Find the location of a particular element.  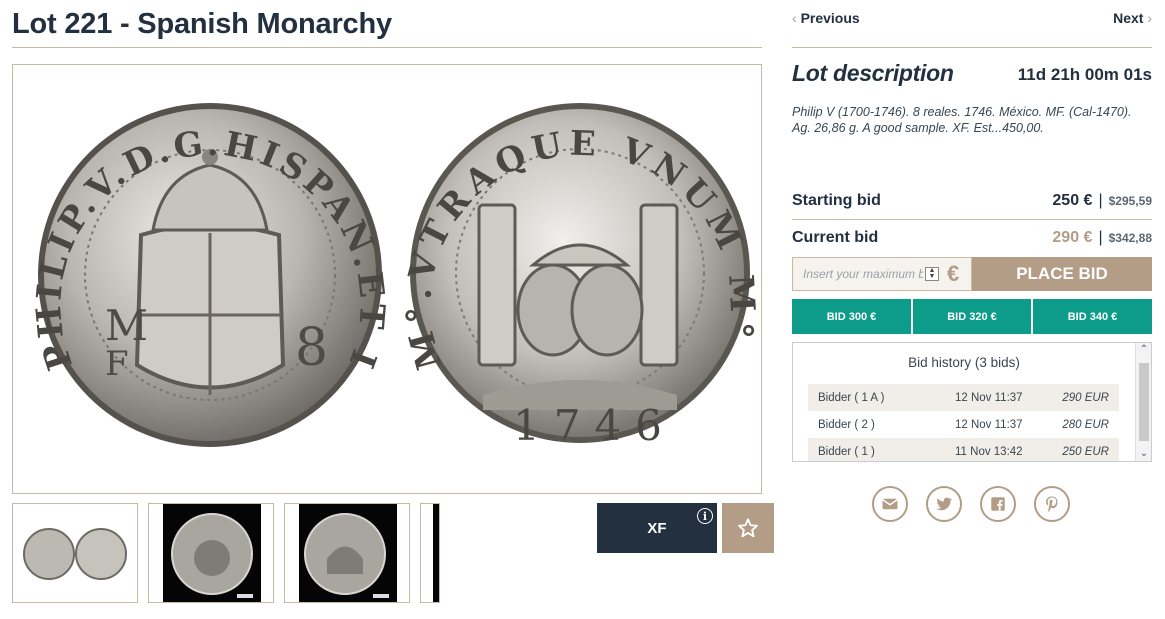

facebook-icon is located at coordinates (998, 504).